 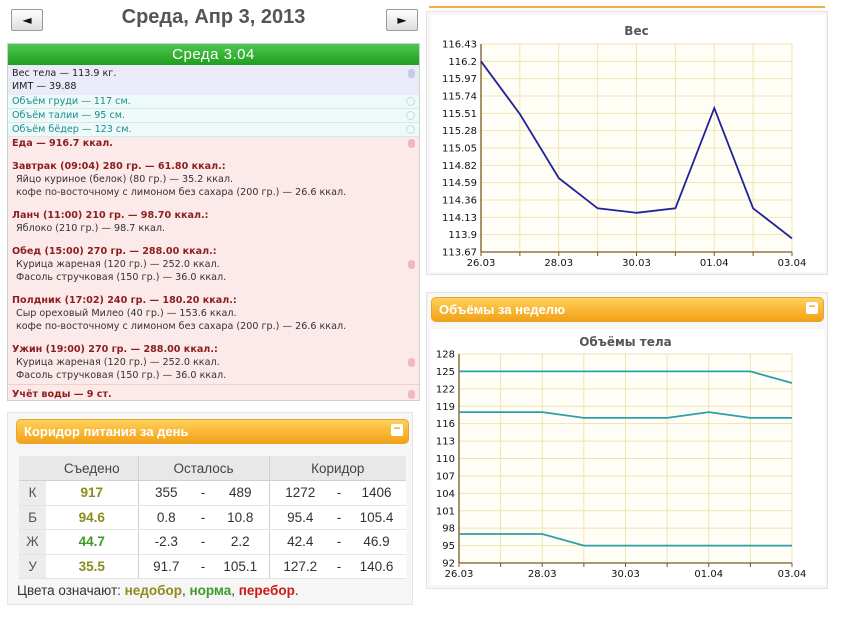 I want to click on measurement-row-hips: Объём бёдер — 123 см., so click(x=213, y=130).